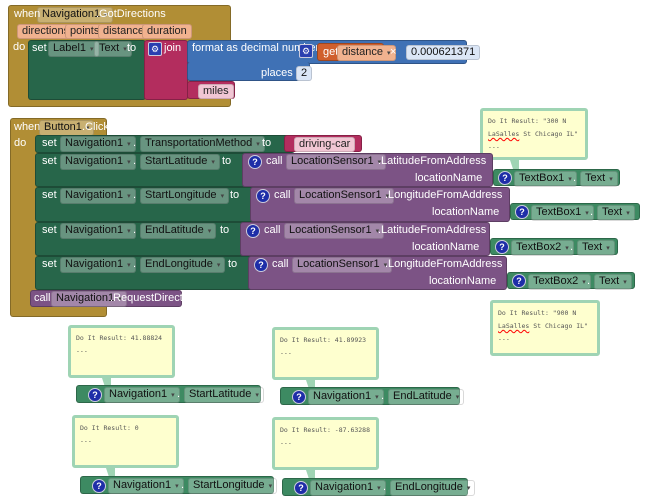 The height and width of the screenshot is (500, 650). What do you see at coordinates (277, 73) in the screenshot?
I see `places-label: places` at bounding box center [277, 73].